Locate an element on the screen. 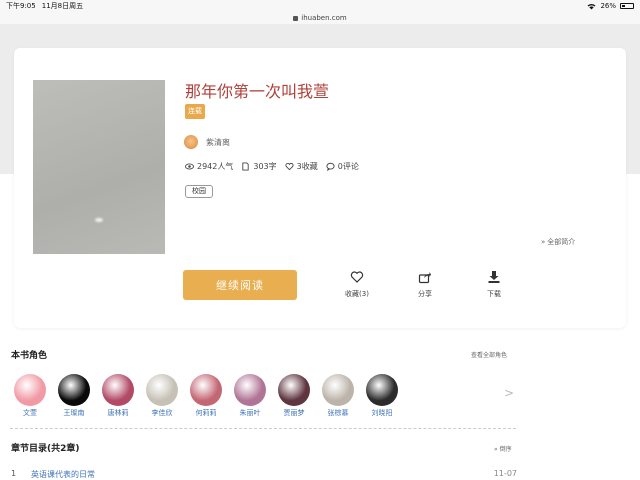 The width and height of the screenshot is (640, 480). favorite-button: 收藏(3) is located at coordinates (357, 284).